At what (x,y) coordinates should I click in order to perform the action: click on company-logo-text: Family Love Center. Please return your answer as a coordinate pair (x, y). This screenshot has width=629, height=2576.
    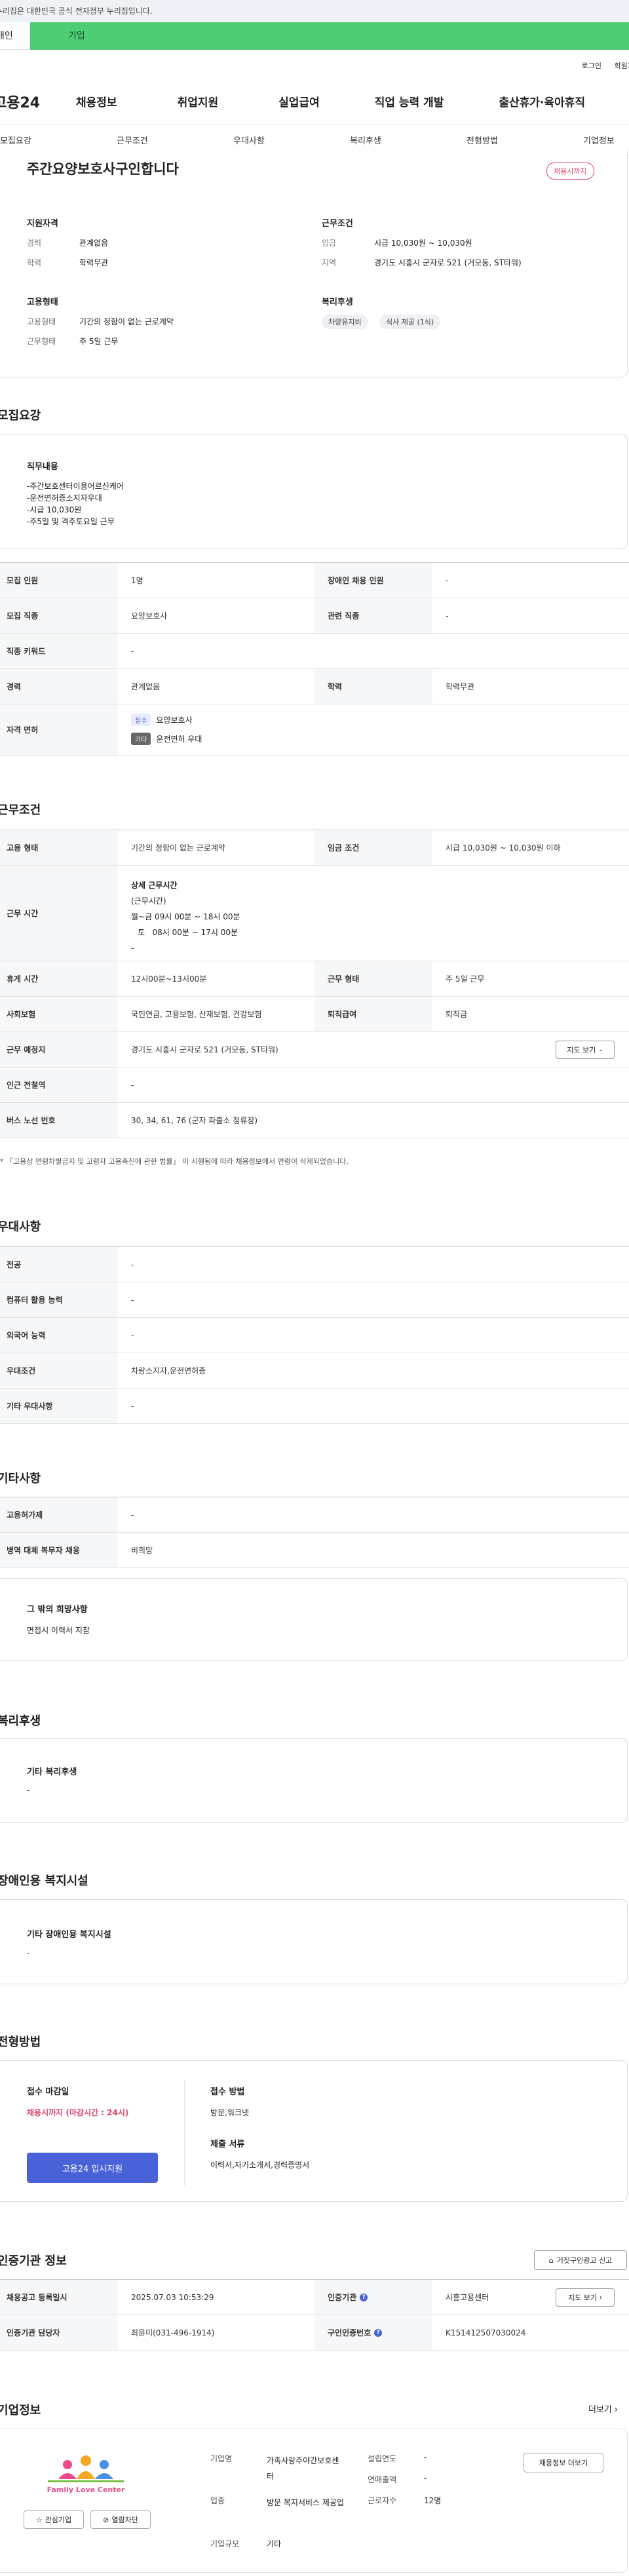
    Looking at the image, I should click on (86, 2490).